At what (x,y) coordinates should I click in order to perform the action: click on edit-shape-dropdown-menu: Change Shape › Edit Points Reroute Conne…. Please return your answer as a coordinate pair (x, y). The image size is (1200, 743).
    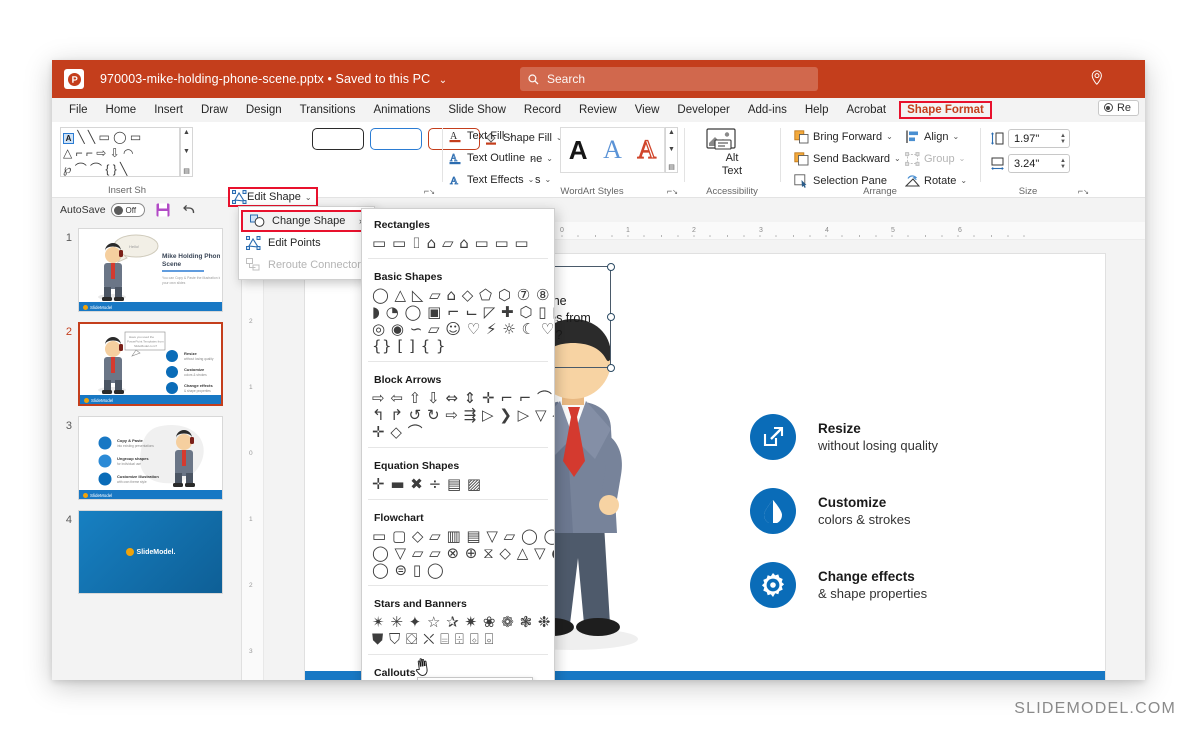
    Looking at the image, I should click on (306, 243).